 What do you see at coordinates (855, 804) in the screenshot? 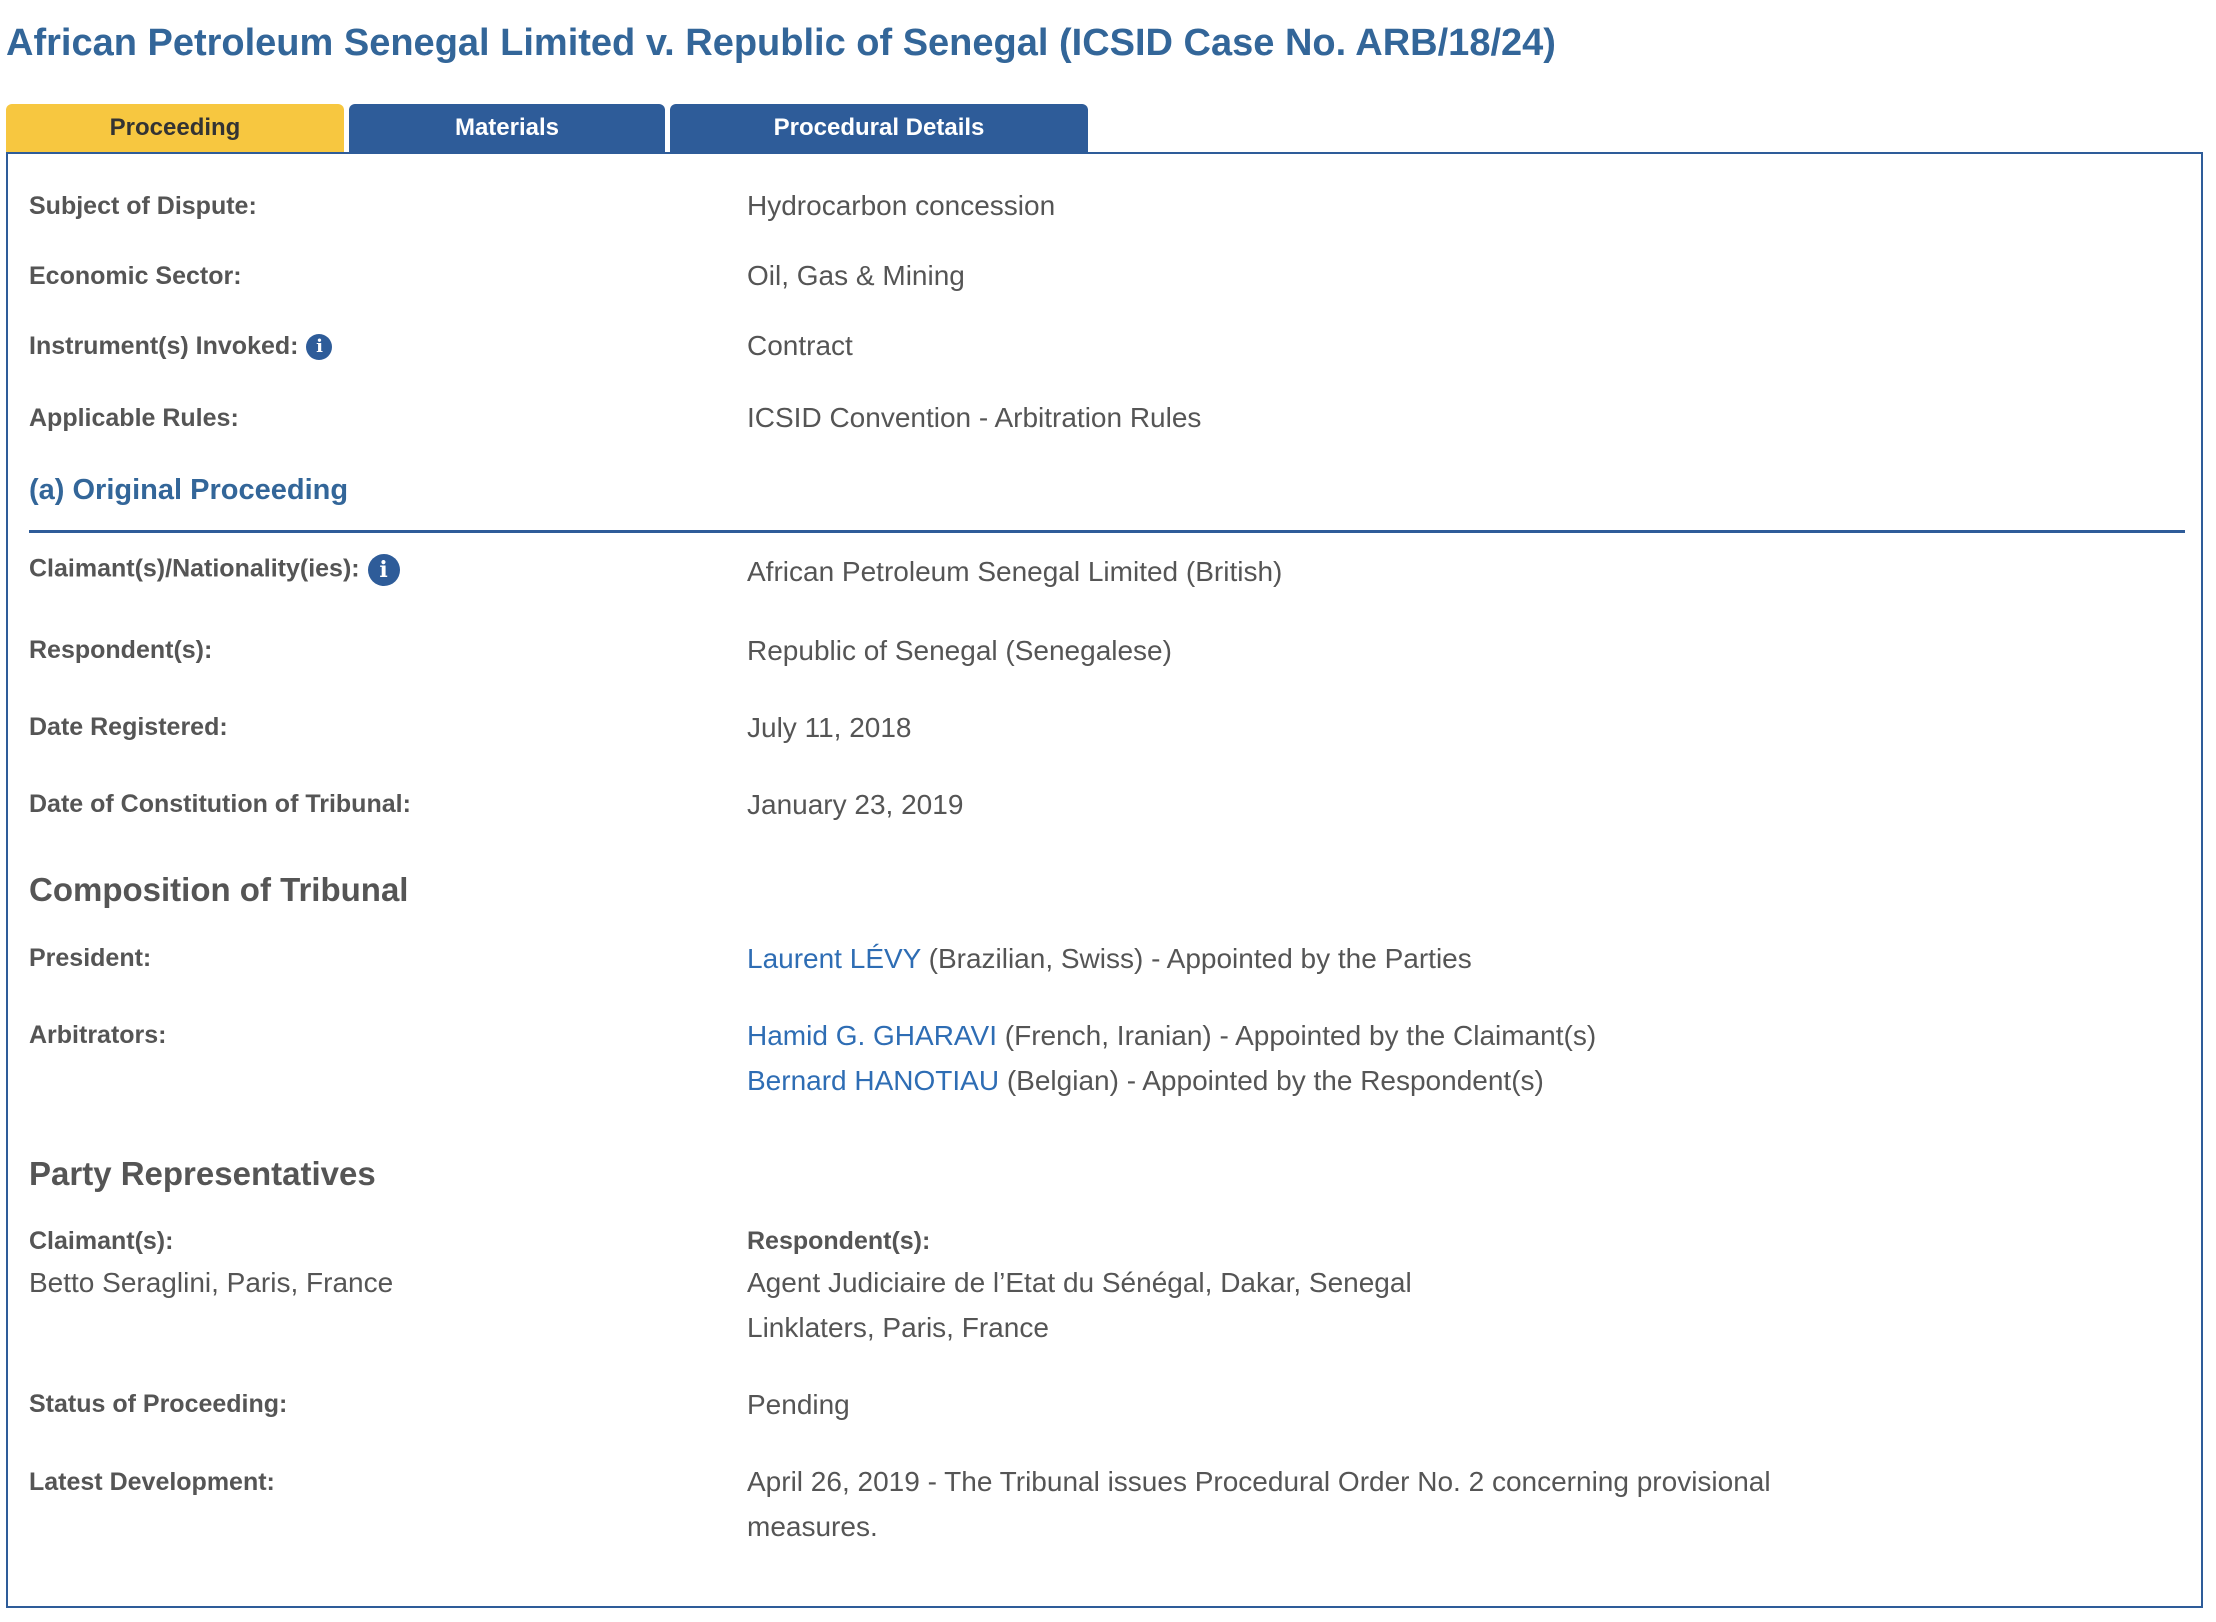
I see `date-constitution-value: January 23, 2019` at bounding box center [855, 804].